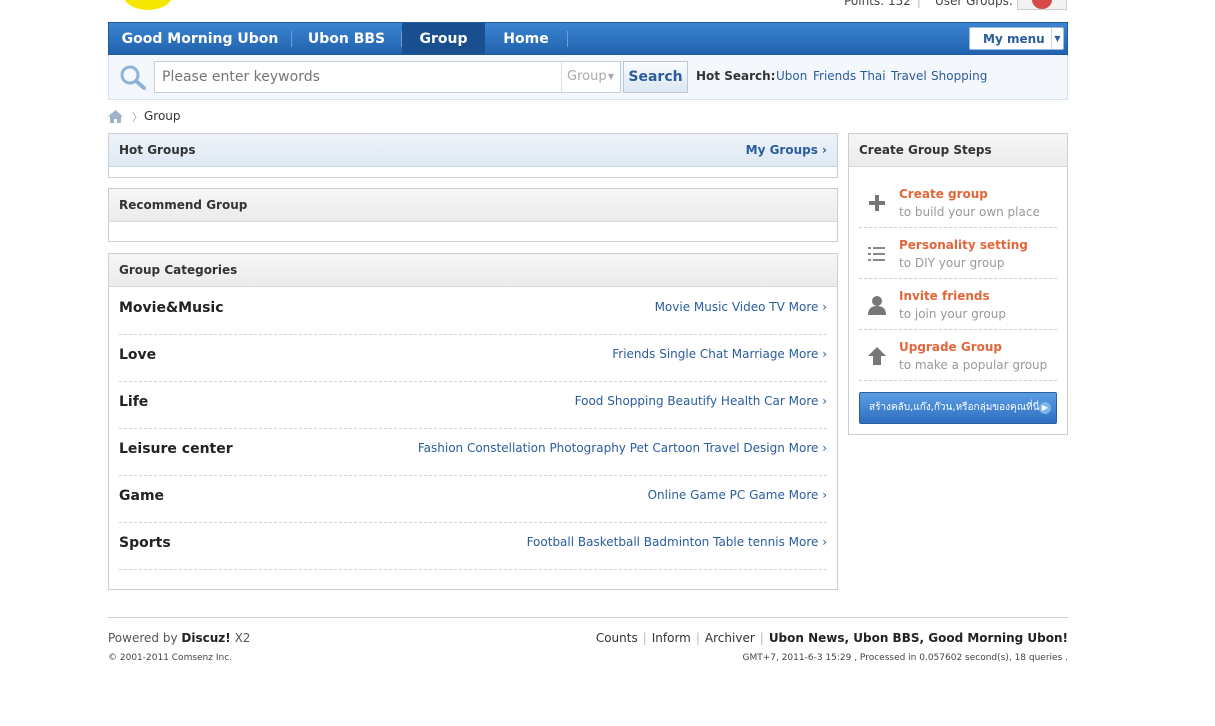 The width and height of the screenshot is (1215, 726). I want to click on hot-search-link: Ubon, so click(791, 76).